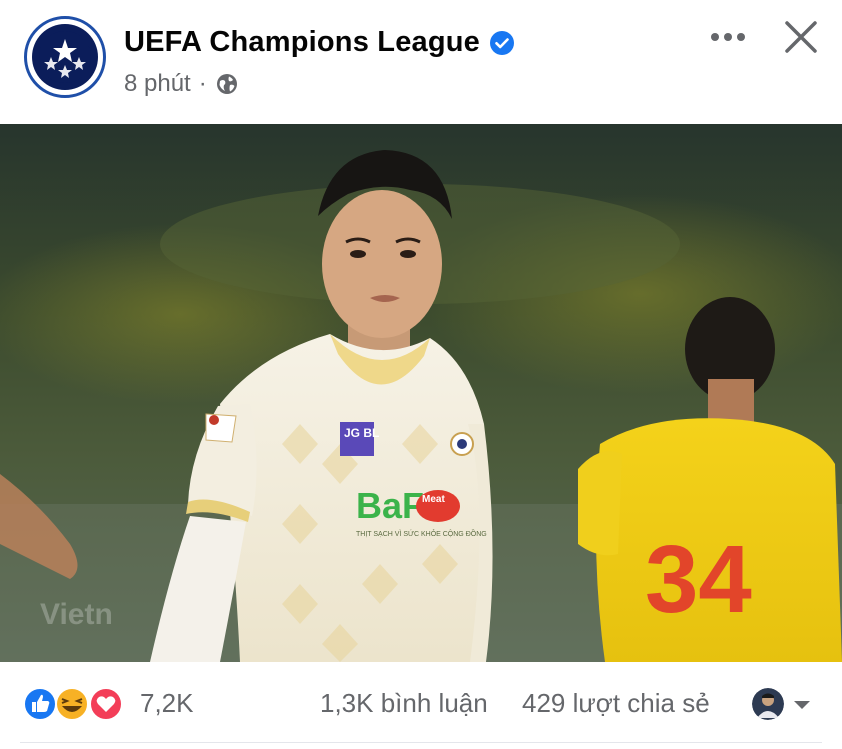 The image size is (842, 749). I want to click on kit-sponsor-2-text: BaF, so click(390, 505).